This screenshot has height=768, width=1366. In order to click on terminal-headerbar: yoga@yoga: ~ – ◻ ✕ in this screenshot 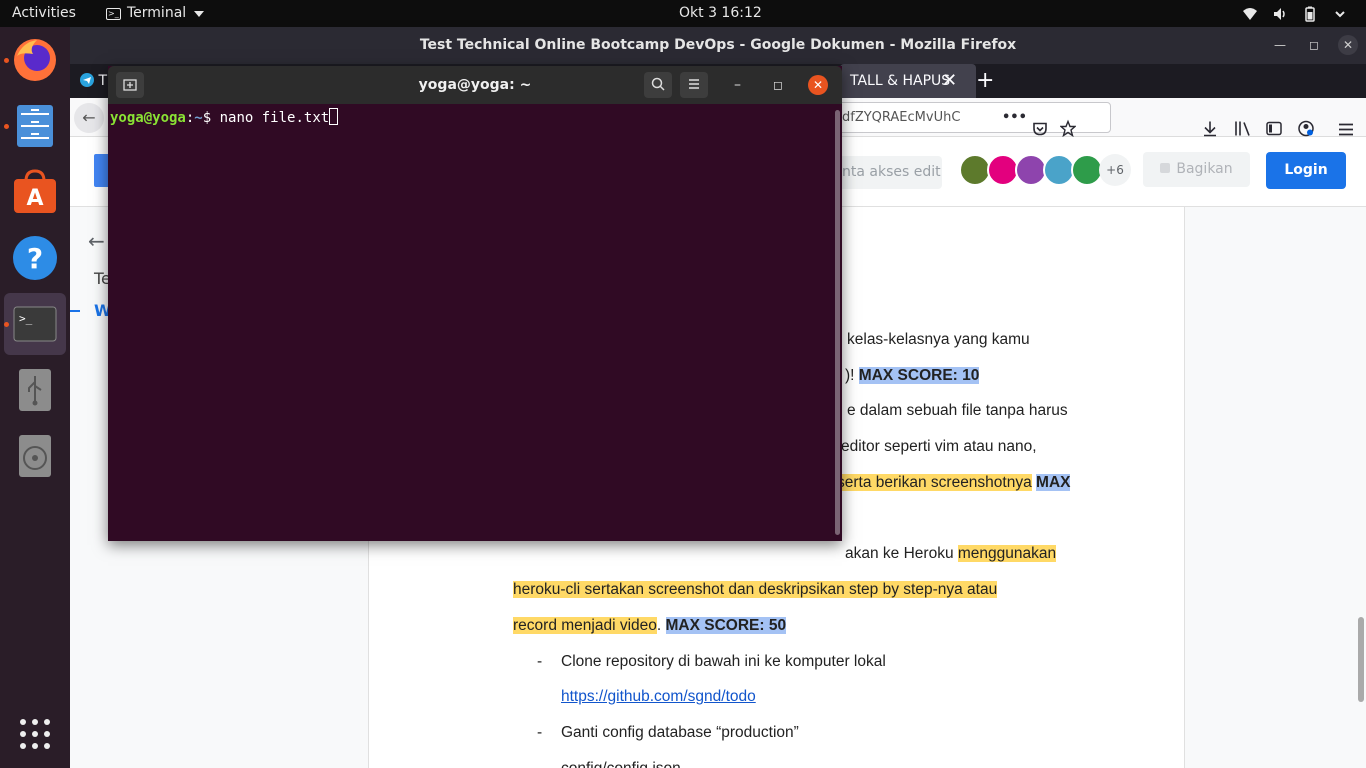, I will do `click(475, 85)`.